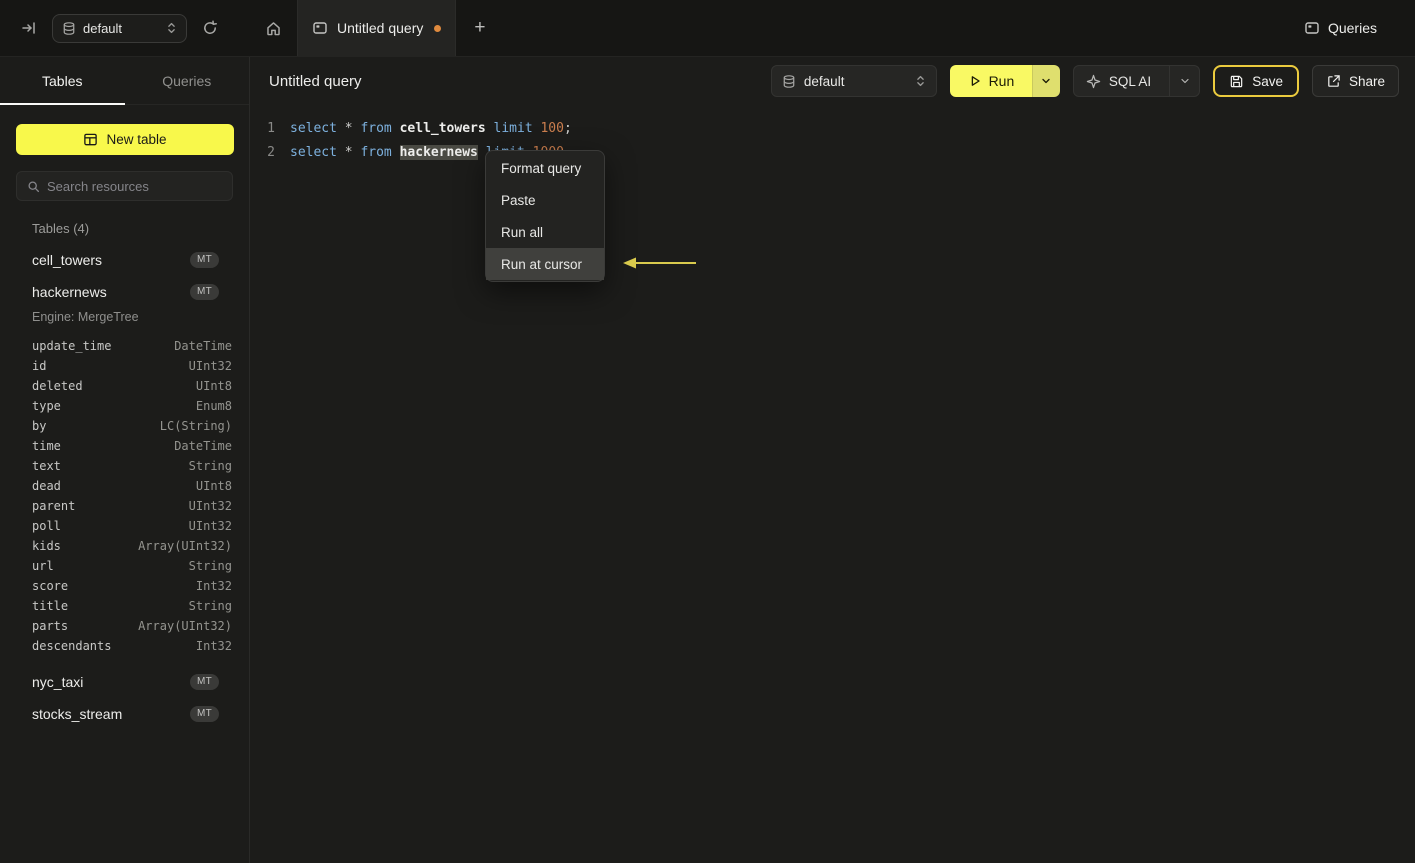 This screenshot has width=1415, height=863. Describe the element at coordinates (187, 80) in the screenshot. I see `sidebar-tab-queries: Queries` at that location.